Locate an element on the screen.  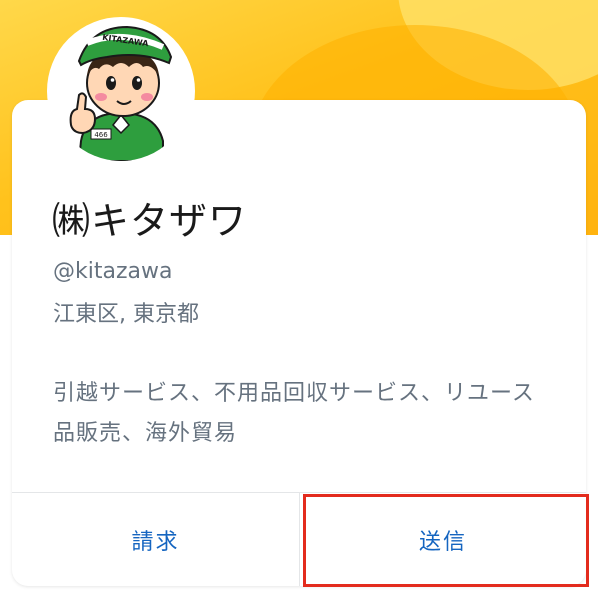
request-button: 請求 is located at coordinates (155, 539).